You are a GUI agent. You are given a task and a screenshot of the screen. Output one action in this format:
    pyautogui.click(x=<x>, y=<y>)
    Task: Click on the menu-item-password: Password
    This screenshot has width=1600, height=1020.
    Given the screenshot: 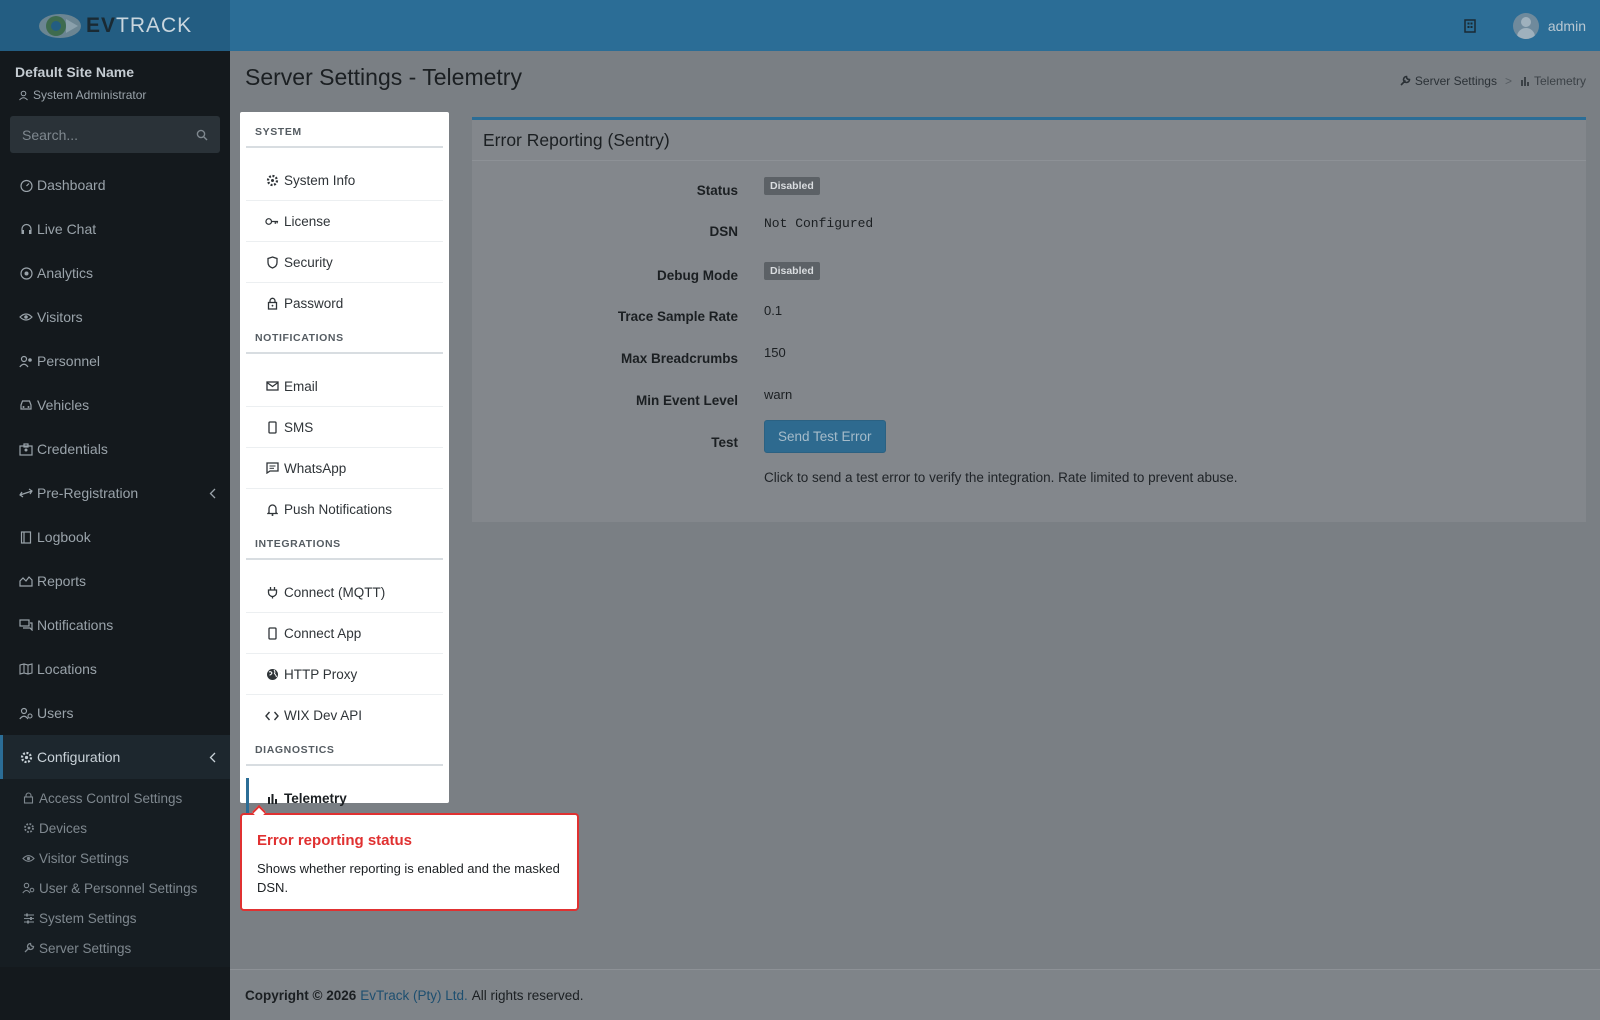 What is the action you would take?
    pyautogui.click(x=344, y=303)
    